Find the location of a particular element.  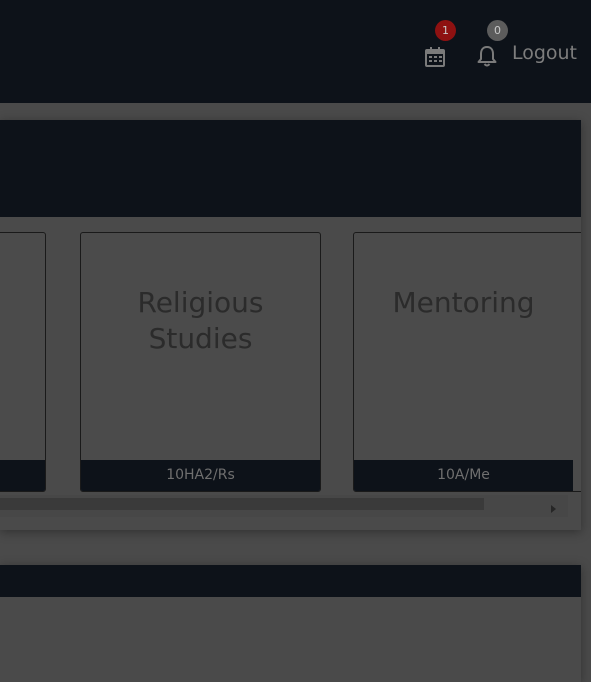

class-card-title: Religious Studies is located at coordinates (200, 320).